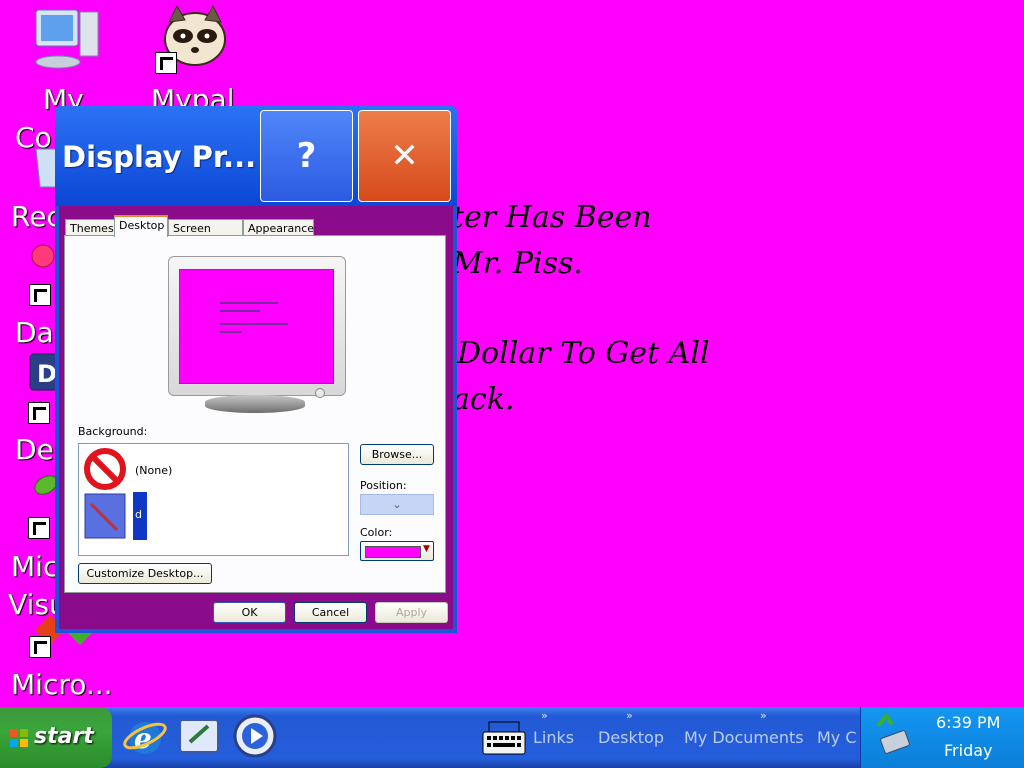  I want to click on cancel-button: Cancel, so click(330, 612).